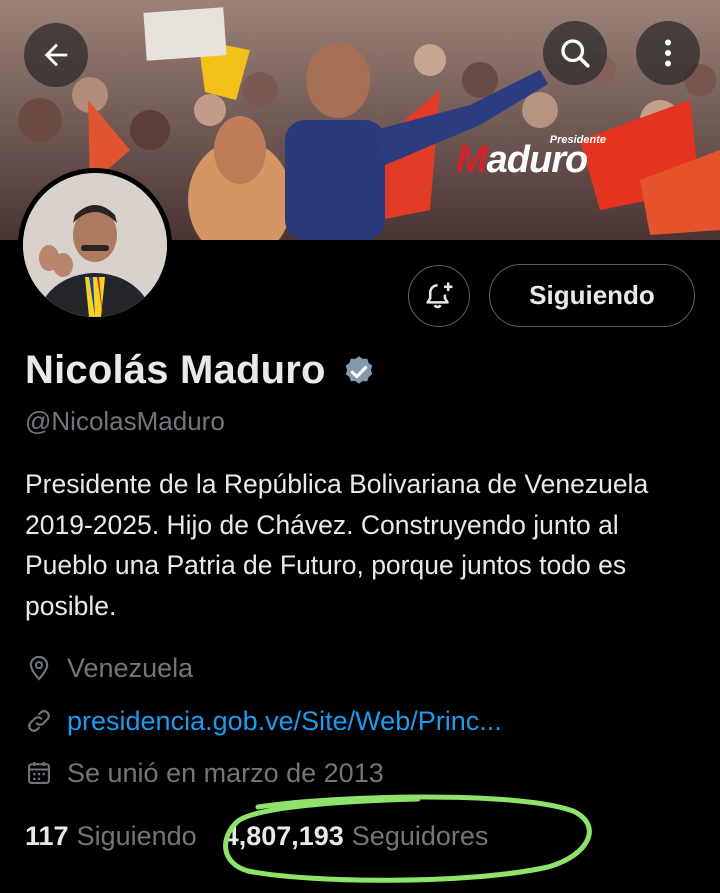  Describe the element at coordinates (39, 668) in the screenshot. I see `location-pin-icon` at that location.